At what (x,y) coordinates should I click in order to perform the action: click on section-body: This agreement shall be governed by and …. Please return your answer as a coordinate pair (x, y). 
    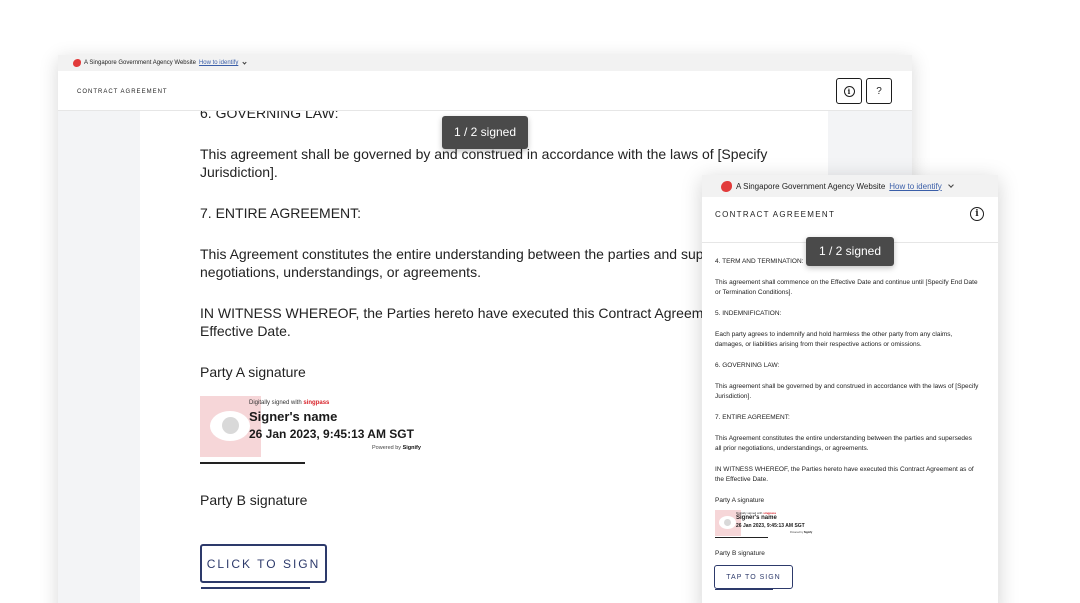
    Looking at the image, I should click on (847, 391).